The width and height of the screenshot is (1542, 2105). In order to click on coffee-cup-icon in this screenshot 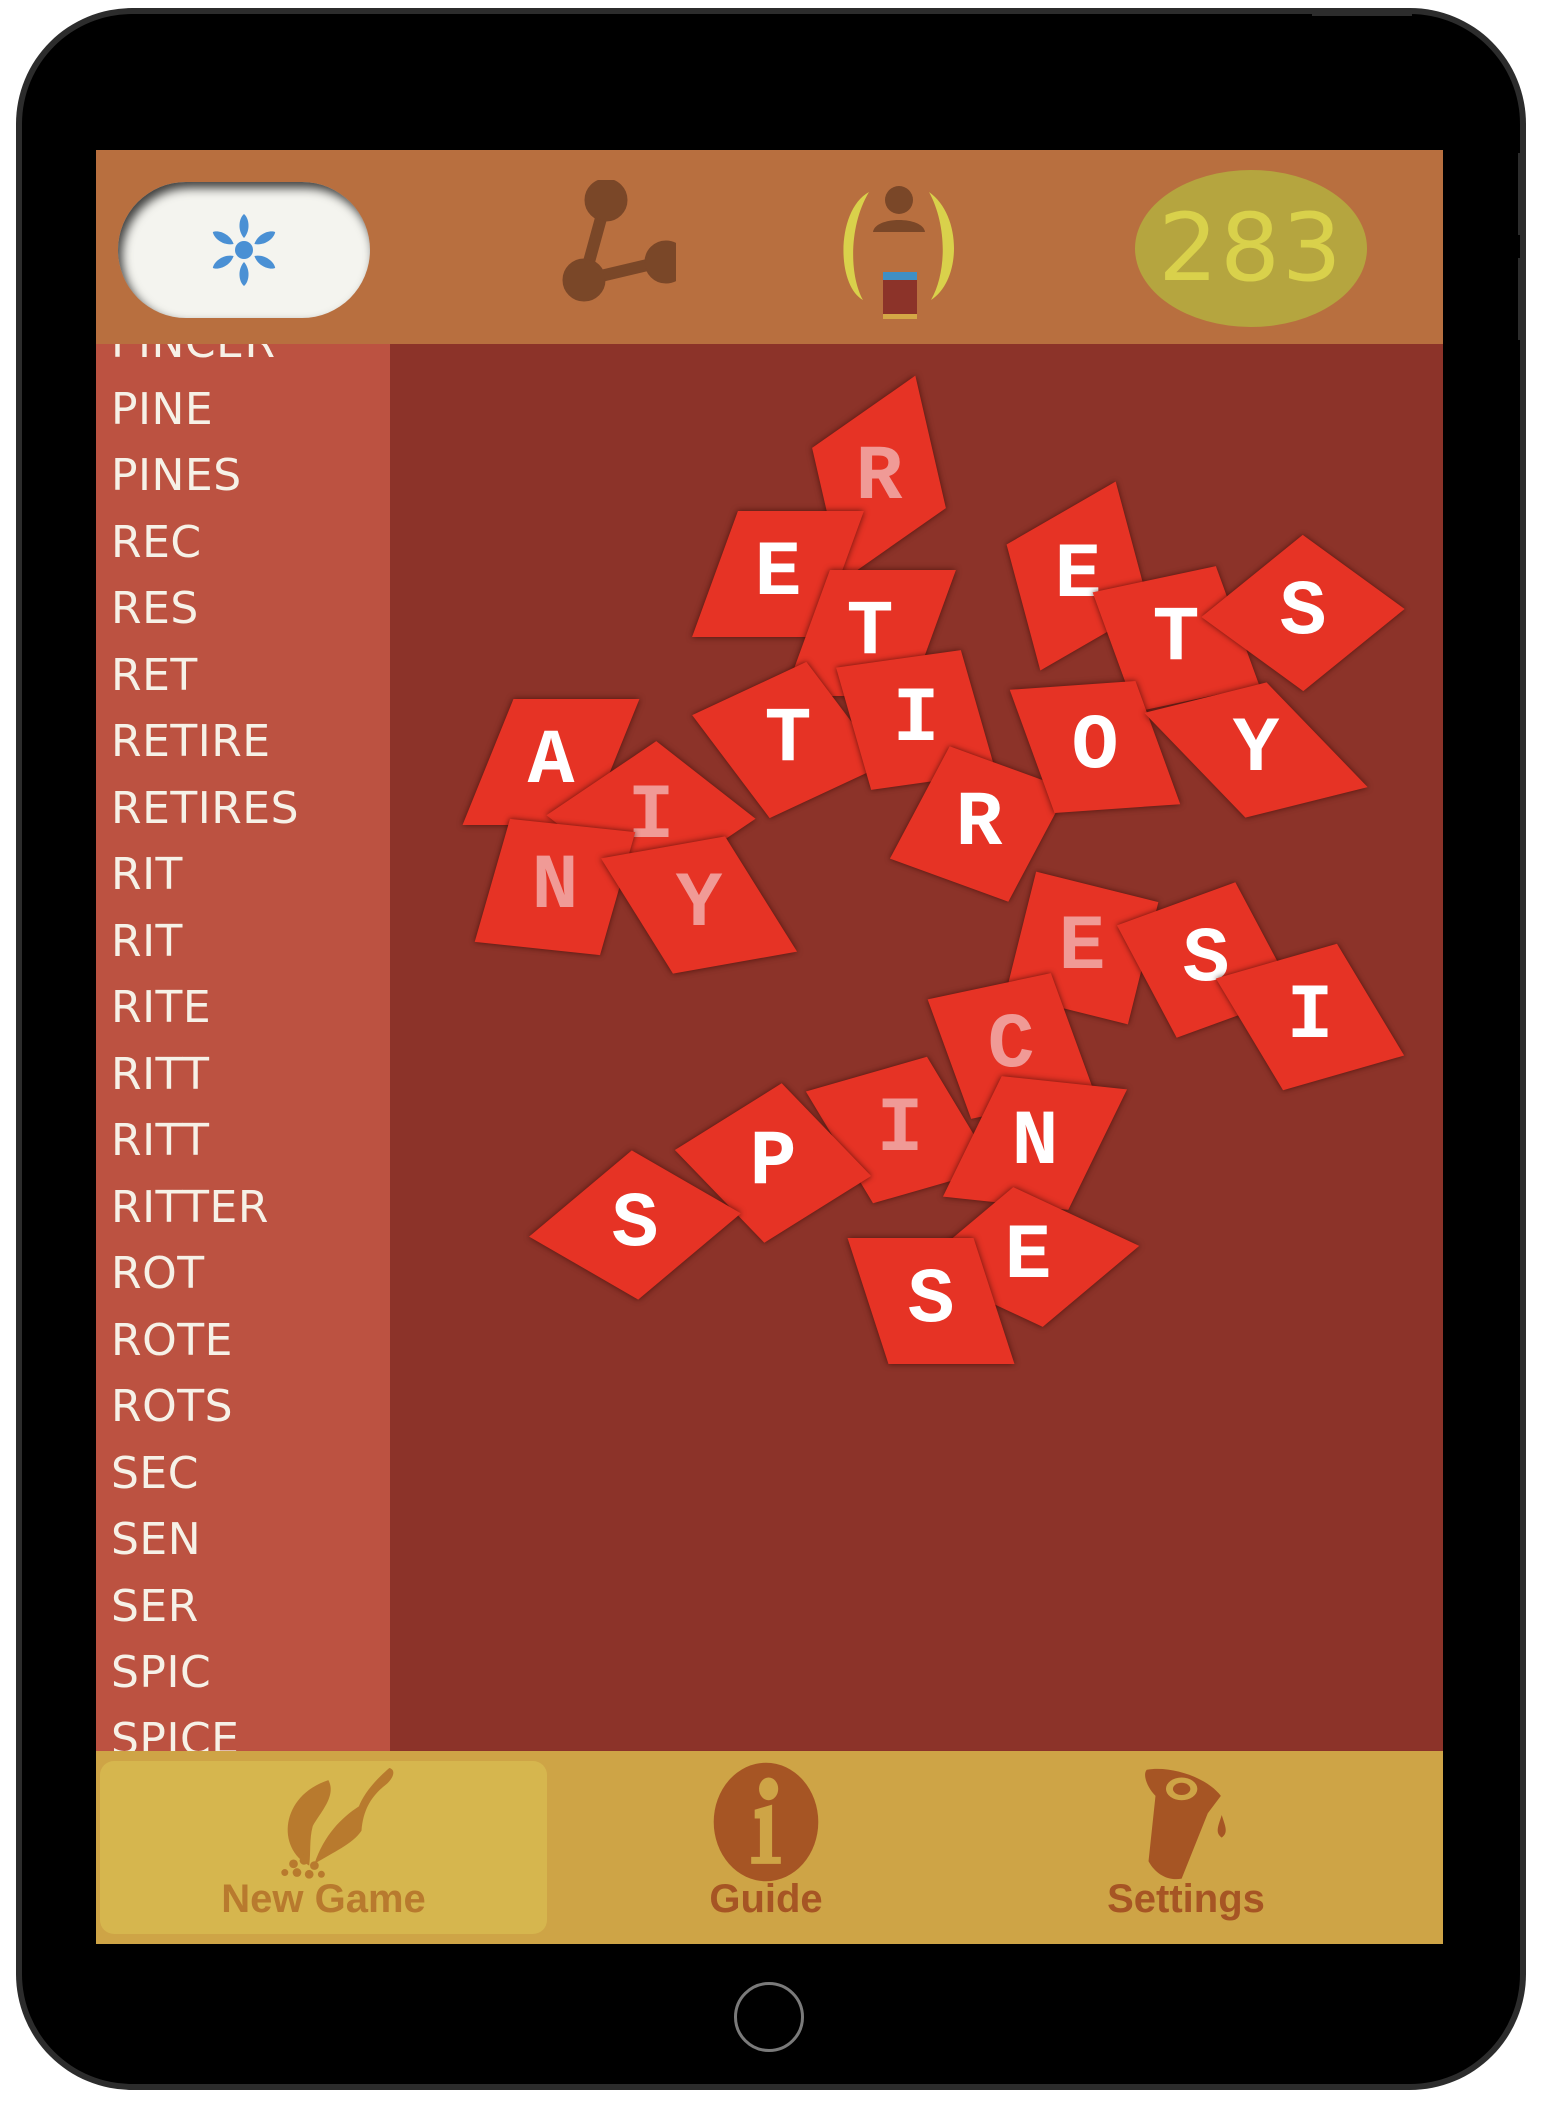, I will do `click(1185, 1824)`.